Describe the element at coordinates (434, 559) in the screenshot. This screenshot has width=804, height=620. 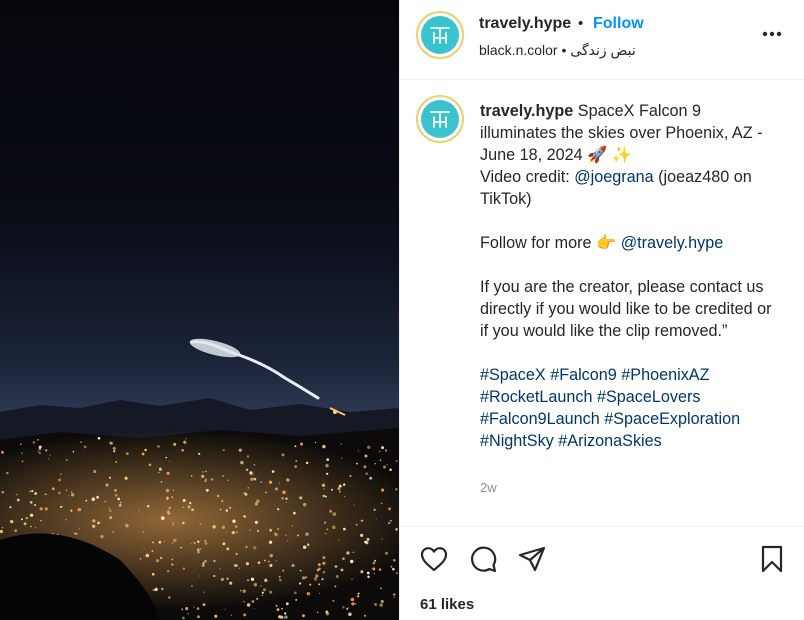
I see `like-button` at that location.